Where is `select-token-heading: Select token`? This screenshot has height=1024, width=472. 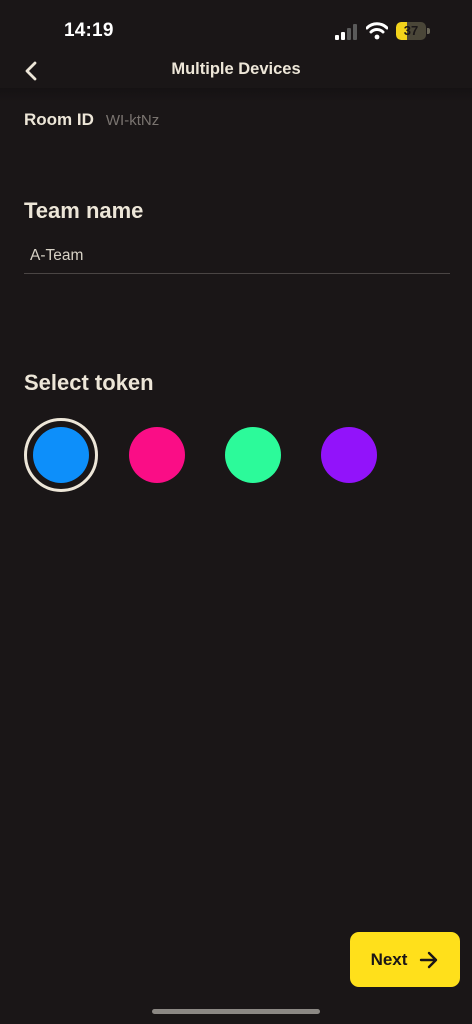 select-token-heading: Select token is located at coordinates (89, 382).